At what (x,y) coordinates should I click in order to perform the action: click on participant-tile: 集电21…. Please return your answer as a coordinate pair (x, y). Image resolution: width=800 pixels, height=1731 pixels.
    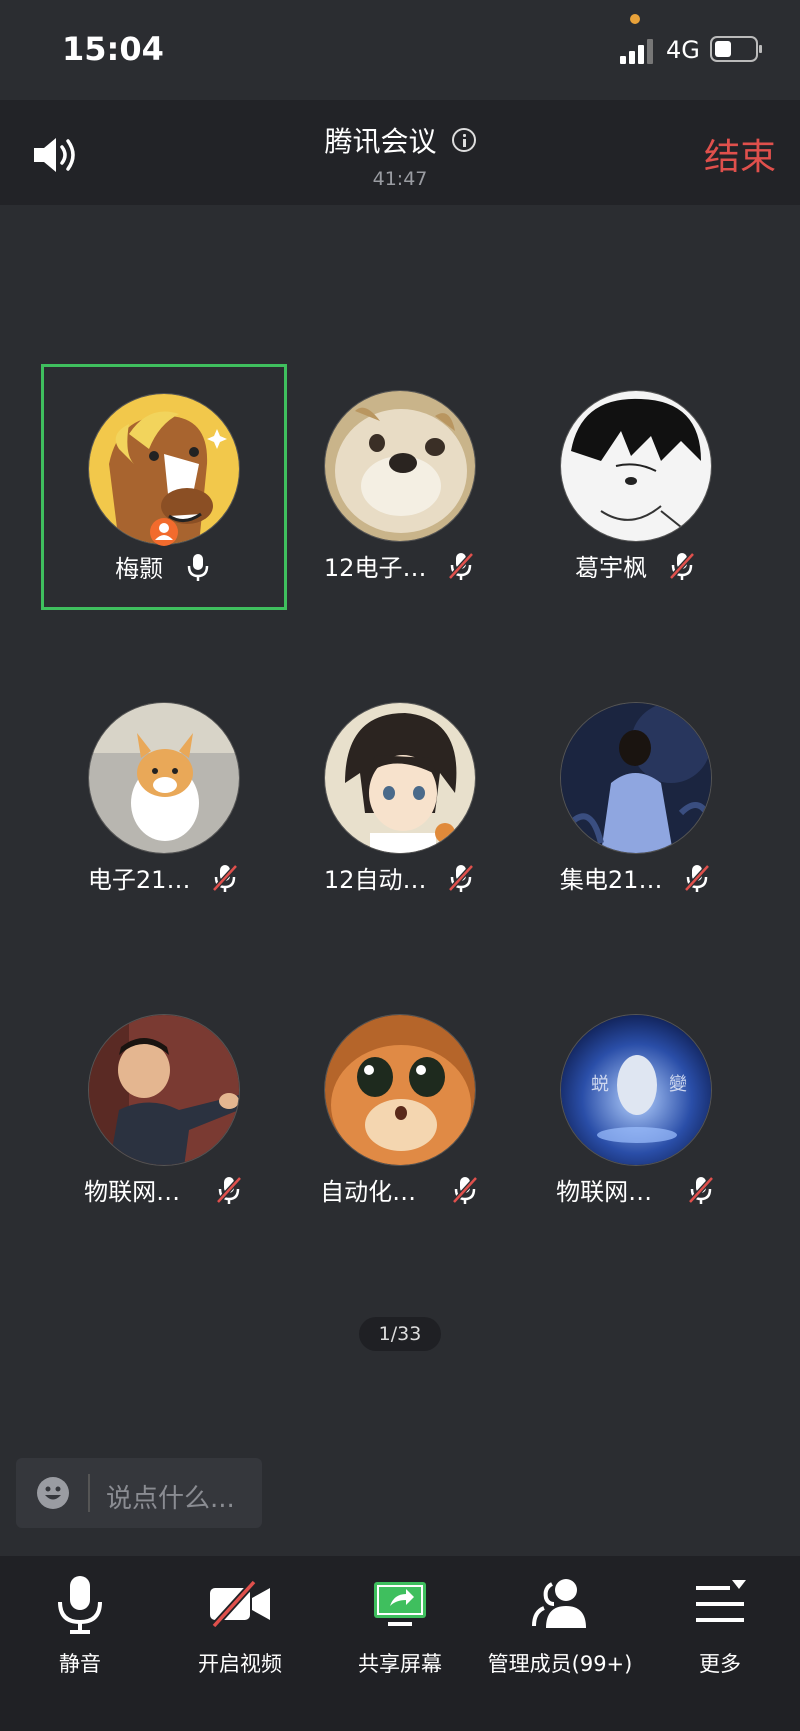
    Looking at the image, I should click on (636, 790).